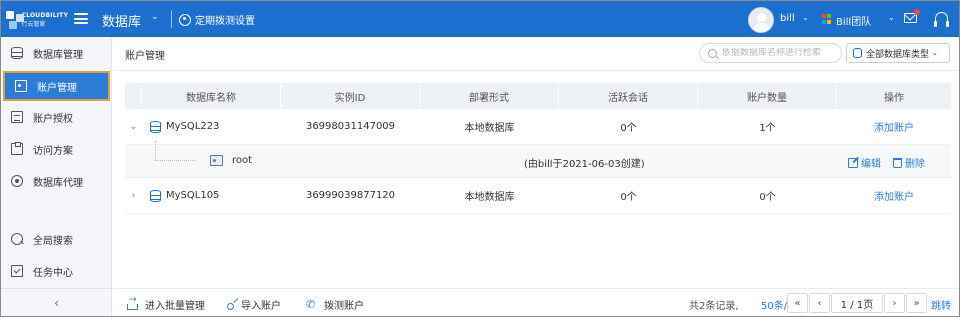 The image size is (960, 317). What do you see at coordinates (53, 151) in the screenshot?
I see `sidebar-item-label: 访问方案` at bounding box center [53, 151].